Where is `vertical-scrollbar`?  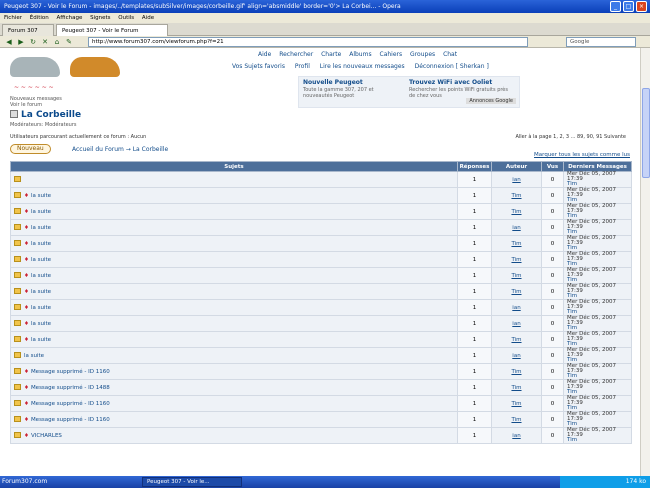
vertical-scrollbar is located at coordinates (645, 262).